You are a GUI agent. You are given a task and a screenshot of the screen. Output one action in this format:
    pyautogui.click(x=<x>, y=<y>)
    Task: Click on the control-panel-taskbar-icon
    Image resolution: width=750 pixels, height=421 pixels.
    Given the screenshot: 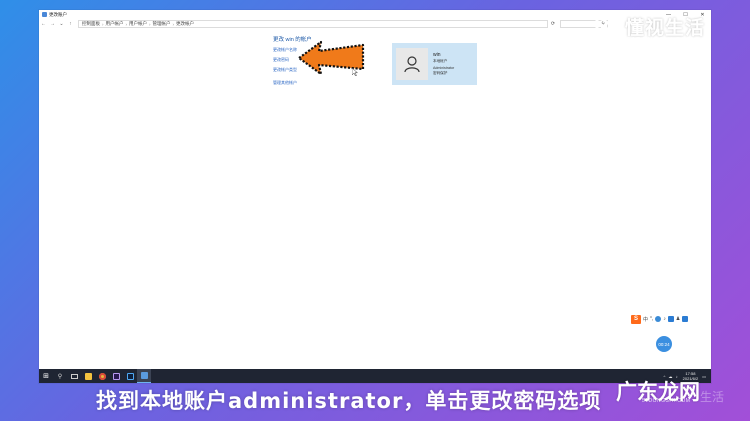 What is the action you would take?
    pyautogui.click(x=144, y=376)
    